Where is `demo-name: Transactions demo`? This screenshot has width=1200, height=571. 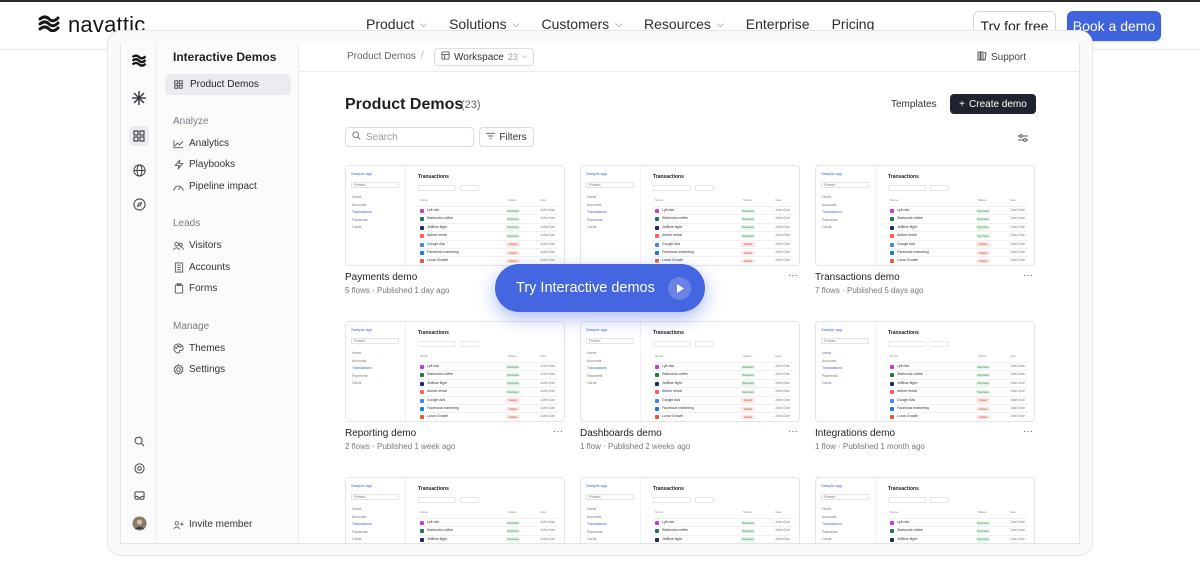 demo-name: Transactions demo is located at coordinates (857, 277).